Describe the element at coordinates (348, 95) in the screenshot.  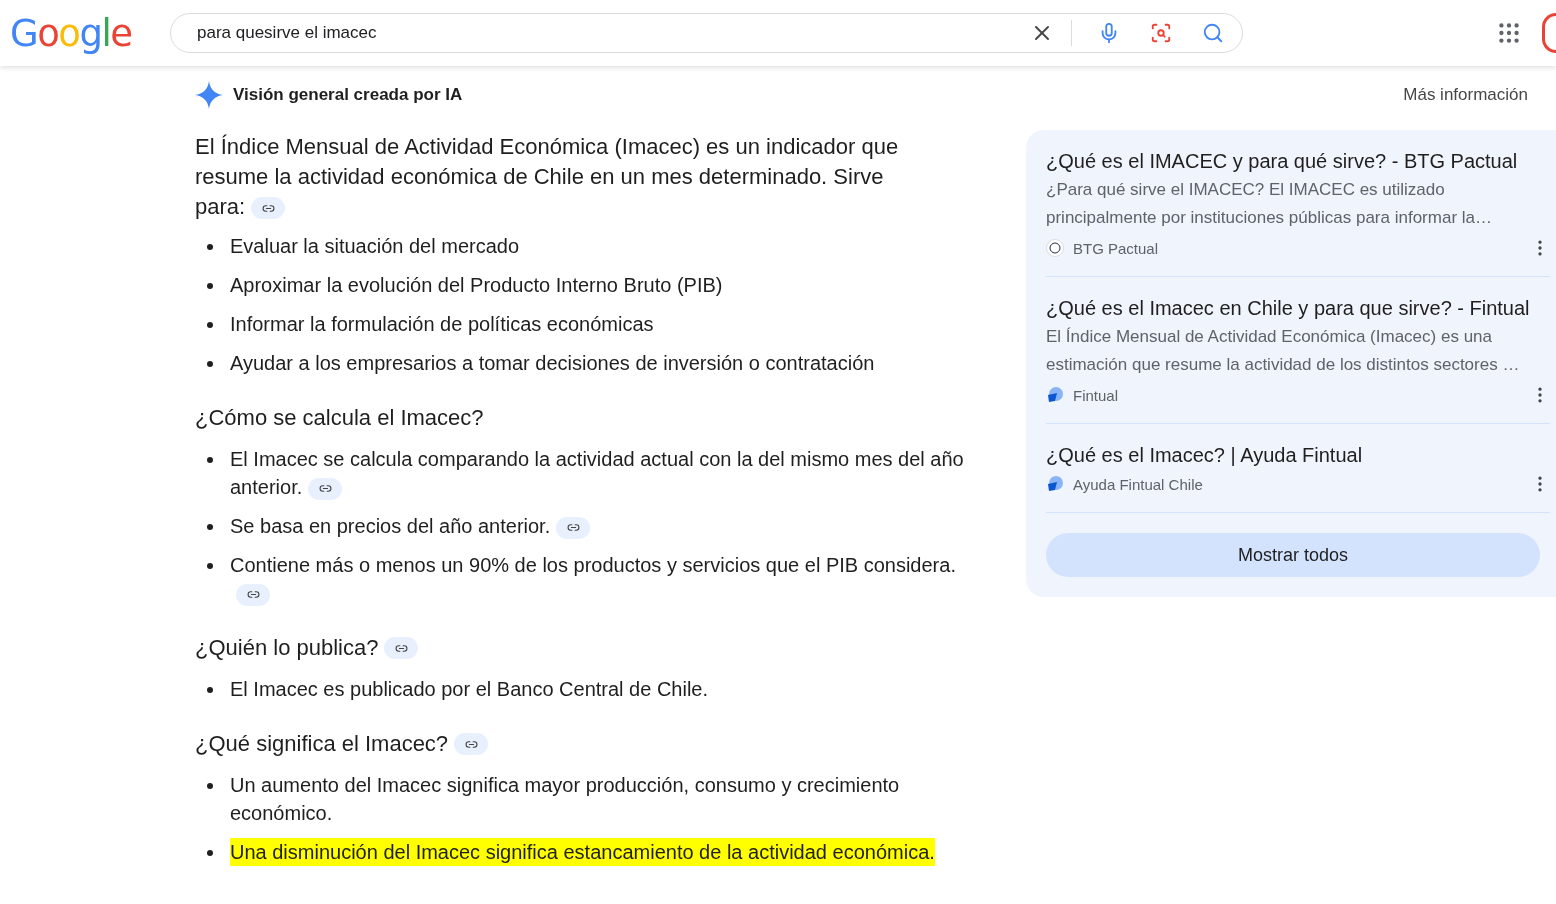
I see `overview-title: Visión general creada por IA` at that location.